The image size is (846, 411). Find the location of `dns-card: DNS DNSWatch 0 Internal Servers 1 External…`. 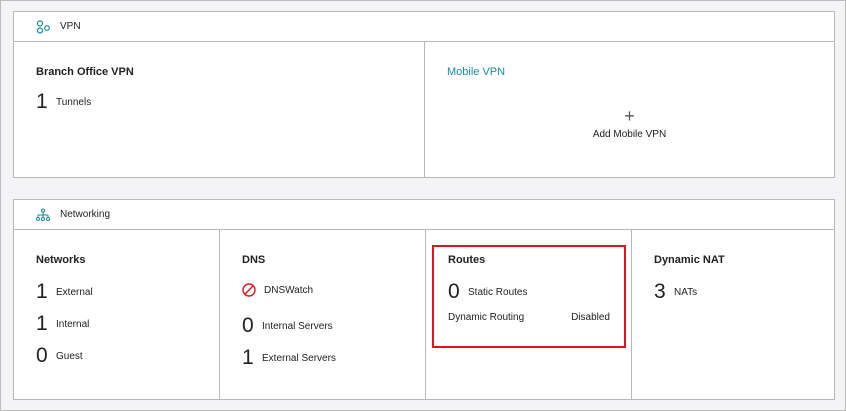

dns-card: DNS DNSWatch 0 Internal Servers 1 External… is located at coordinates (323, 314).